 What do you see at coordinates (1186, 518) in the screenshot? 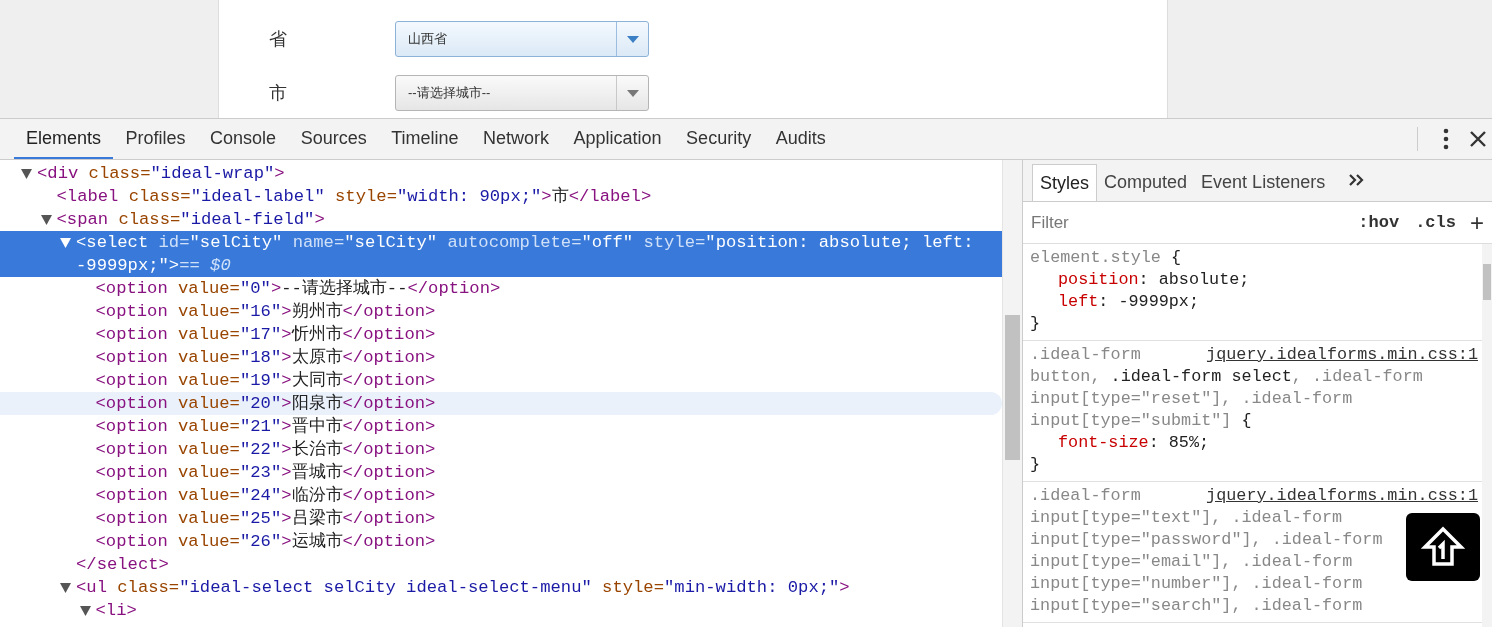
I see `css-selector: input[type="text"], .ideal-form` at bounding box center [1186, 518].